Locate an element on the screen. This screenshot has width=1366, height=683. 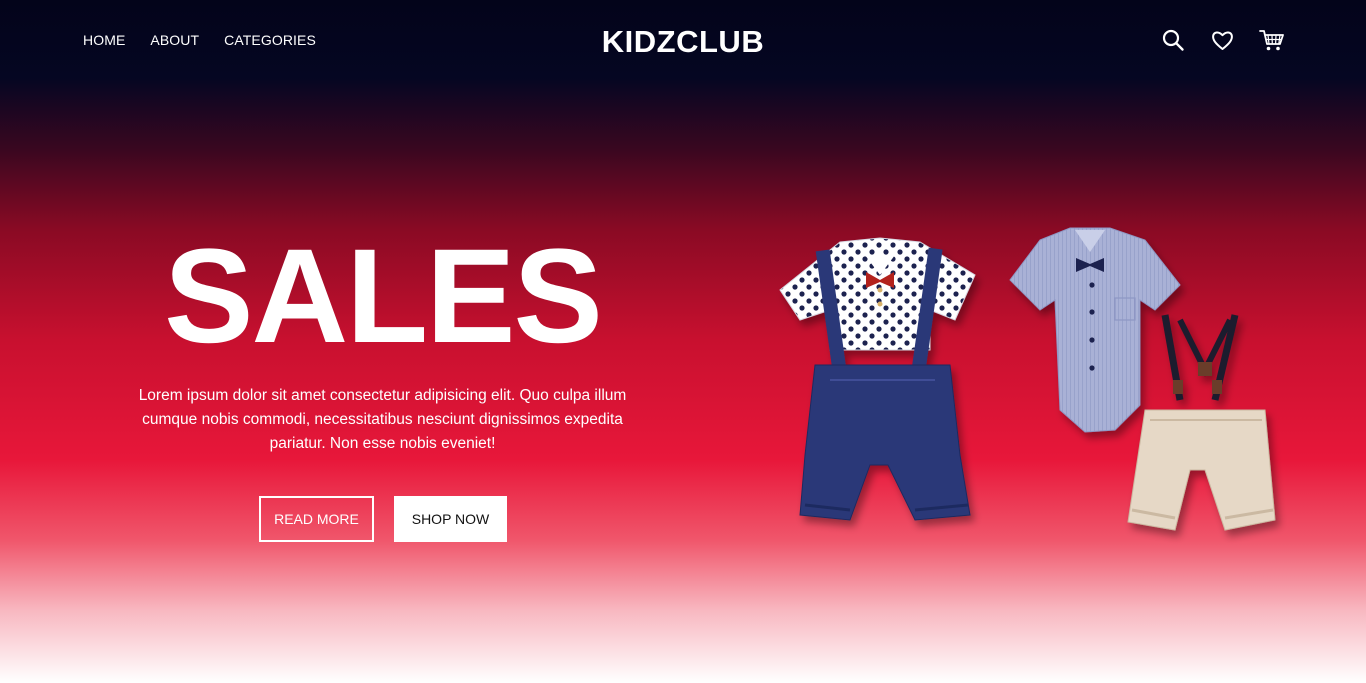
hero-title: SALES is located at coordinates (383, 296).